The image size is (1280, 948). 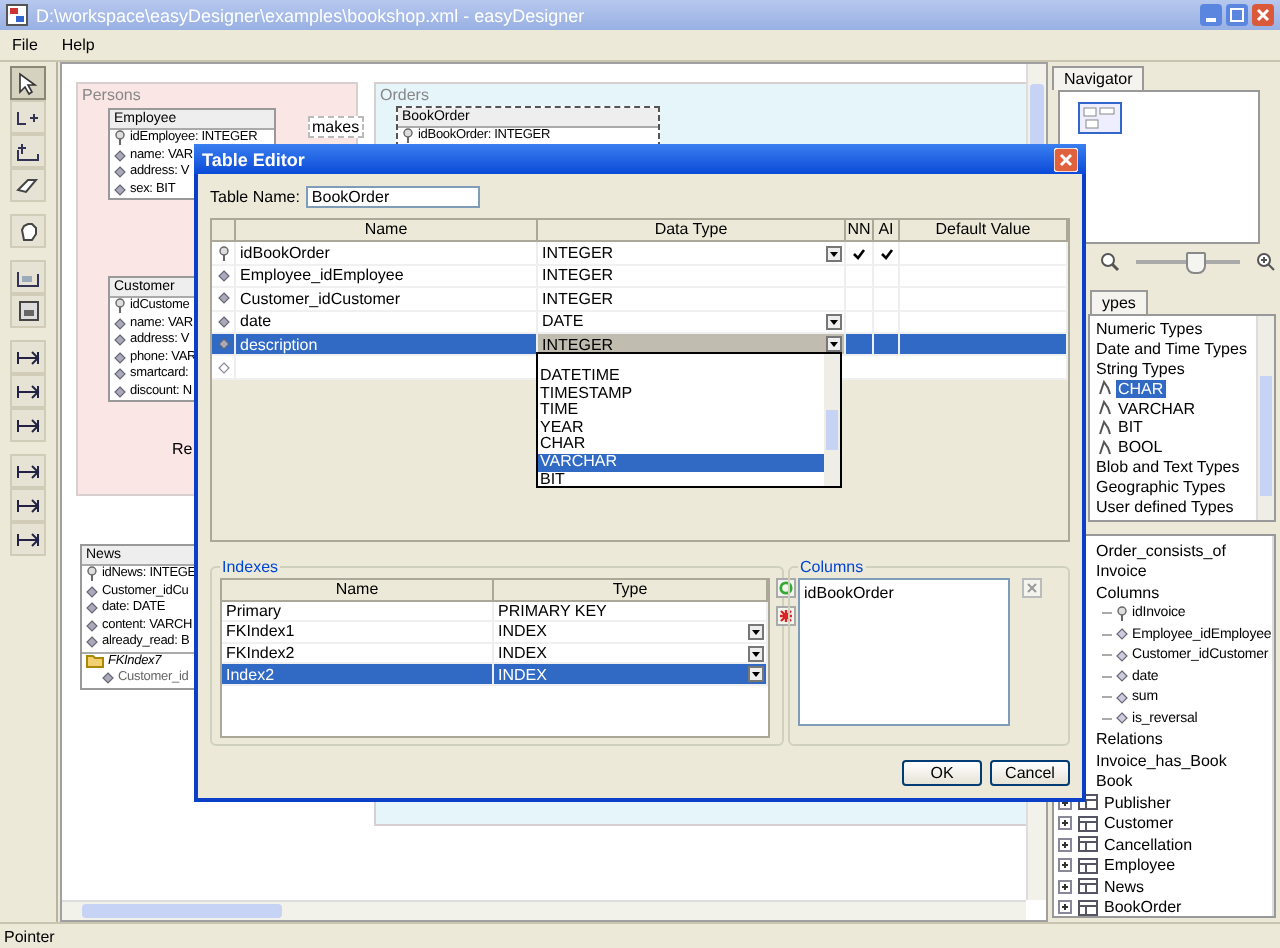 I want to click on column-header: NN, so click(x=860, y=231).